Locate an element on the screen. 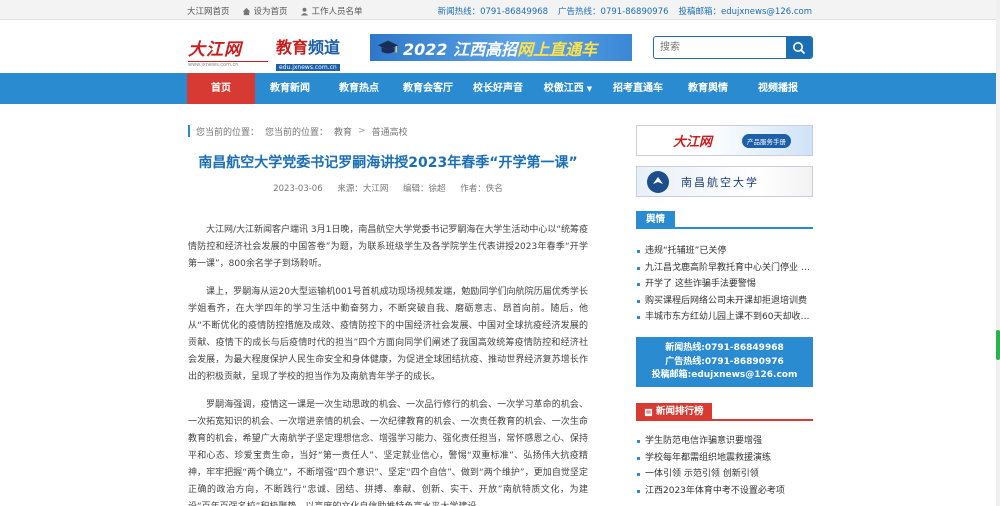 The width and height of the screenshot is (1000, 506). nav-exam-express: 招考直通车 is located at coordinates (638, 88).